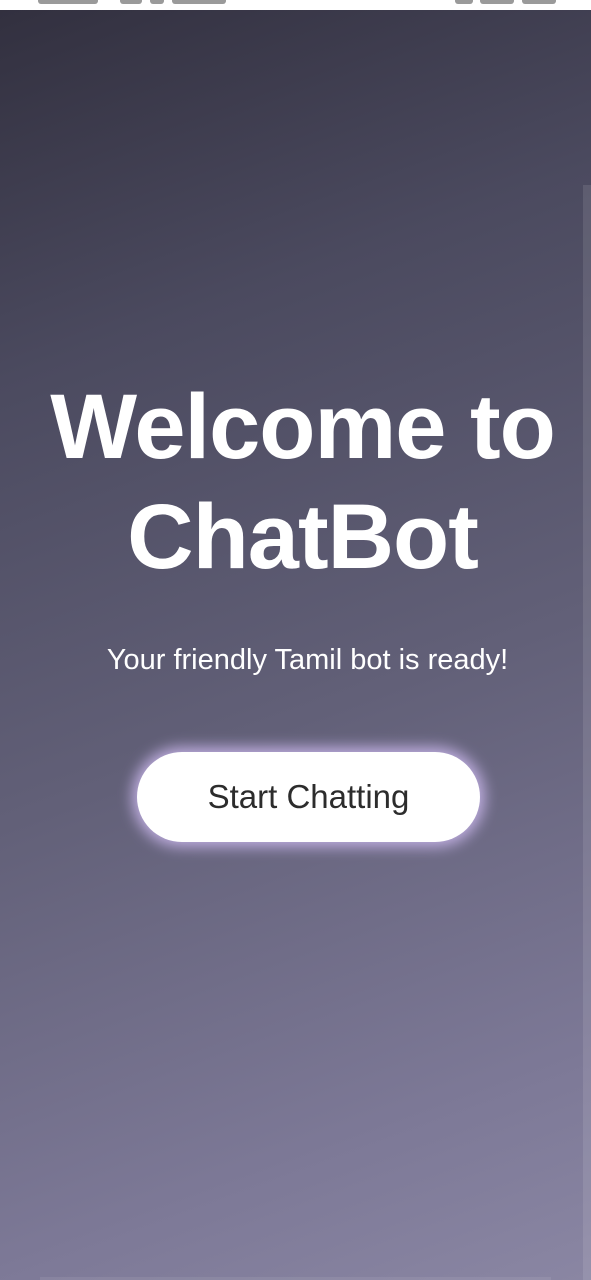  I want to click on signal-icon, so click(497, 2).